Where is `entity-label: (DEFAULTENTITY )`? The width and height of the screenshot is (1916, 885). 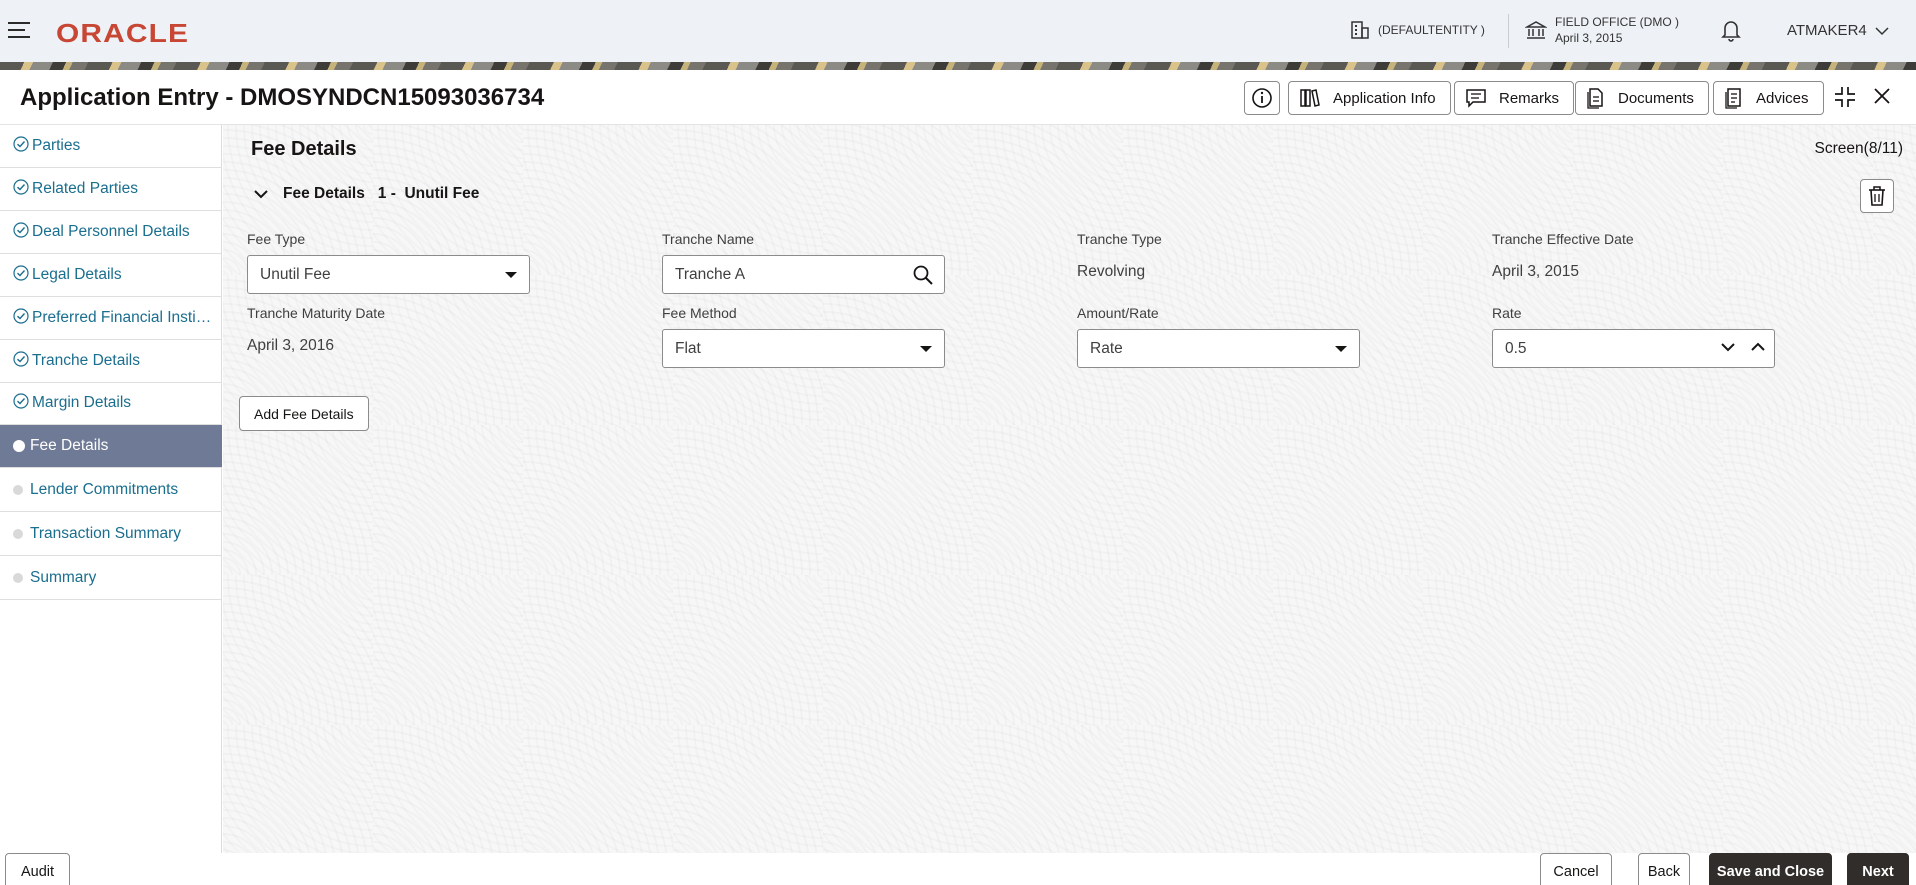
entity-label: (DEFAULTENTITY ) is located at coordinates (1431, 30).